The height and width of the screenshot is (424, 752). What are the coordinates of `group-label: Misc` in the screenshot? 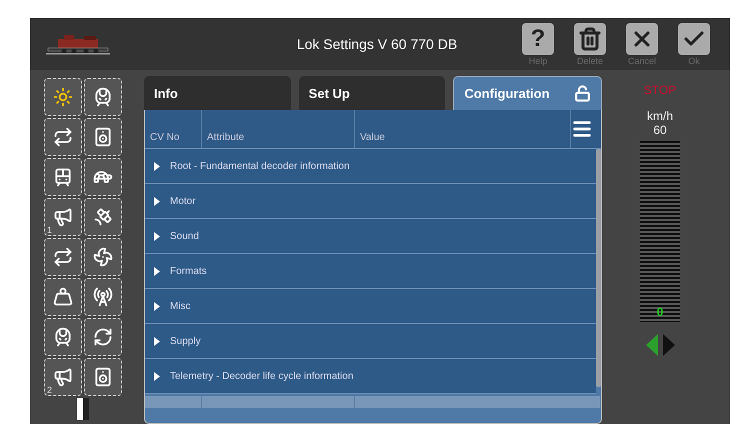 It's located at (180, 306).